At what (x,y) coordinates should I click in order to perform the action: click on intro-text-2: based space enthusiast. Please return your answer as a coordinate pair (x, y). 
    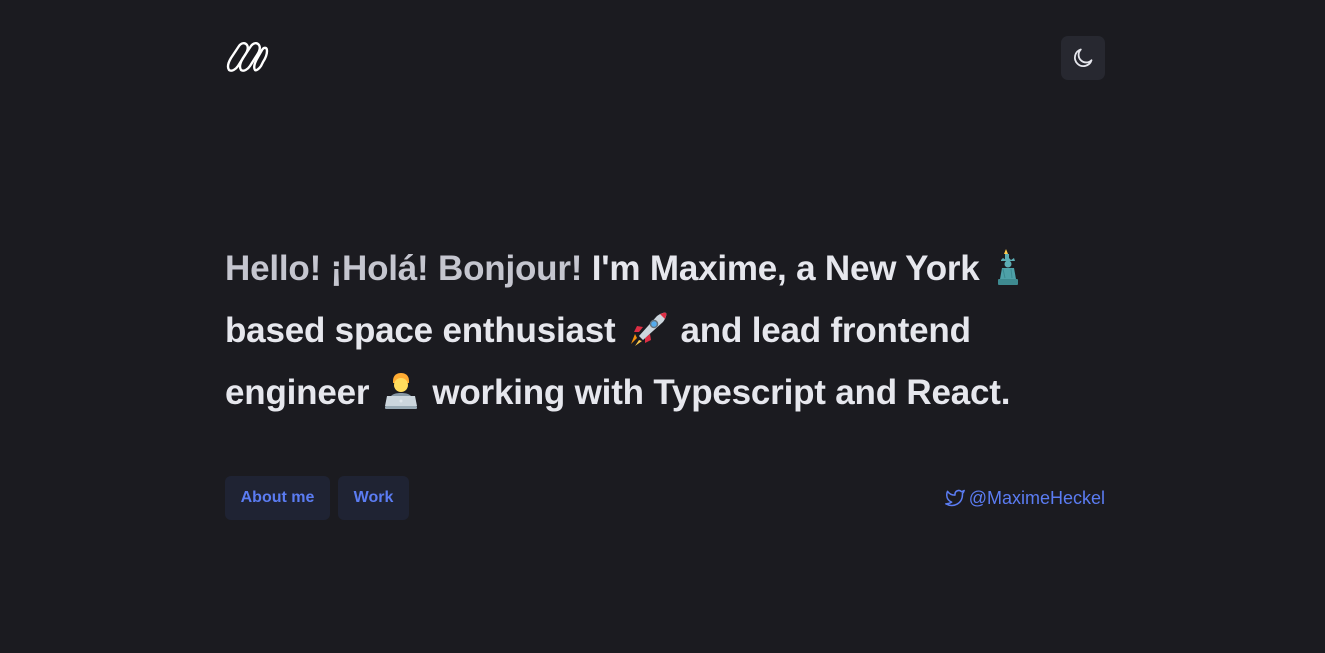
    Looking at the image, I should click on (420, 330).